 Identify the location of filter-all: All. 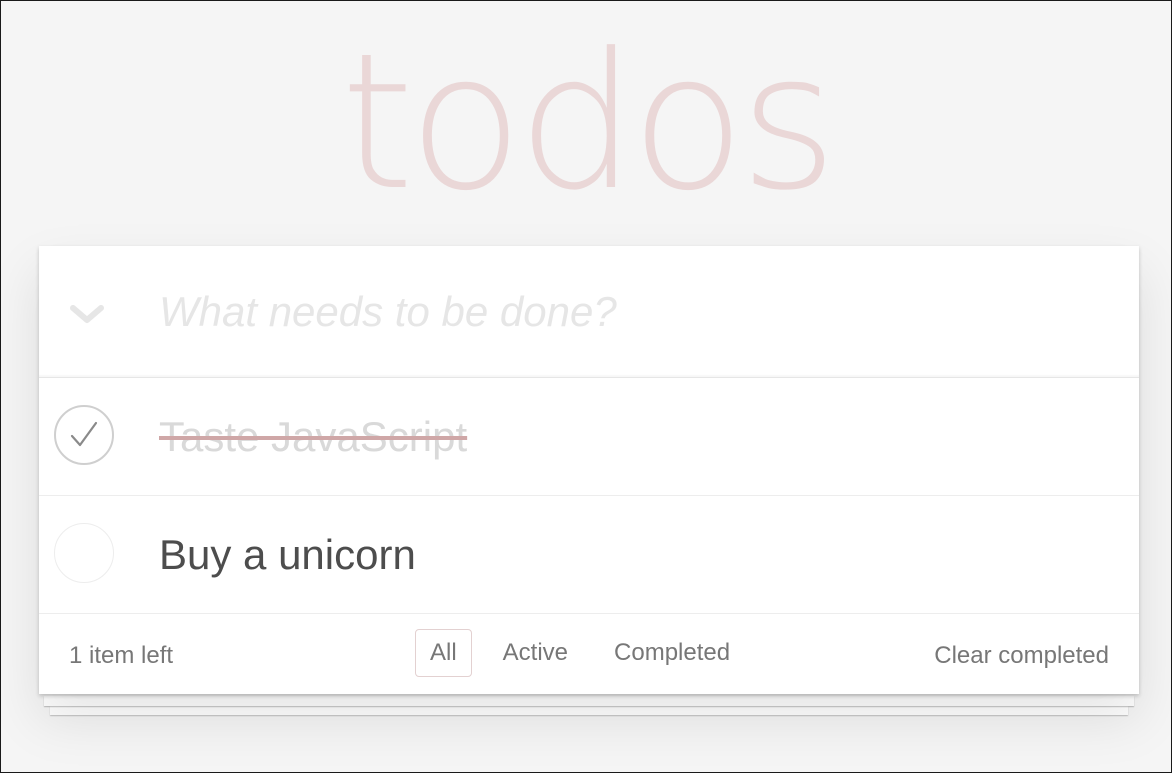
(443, 653).